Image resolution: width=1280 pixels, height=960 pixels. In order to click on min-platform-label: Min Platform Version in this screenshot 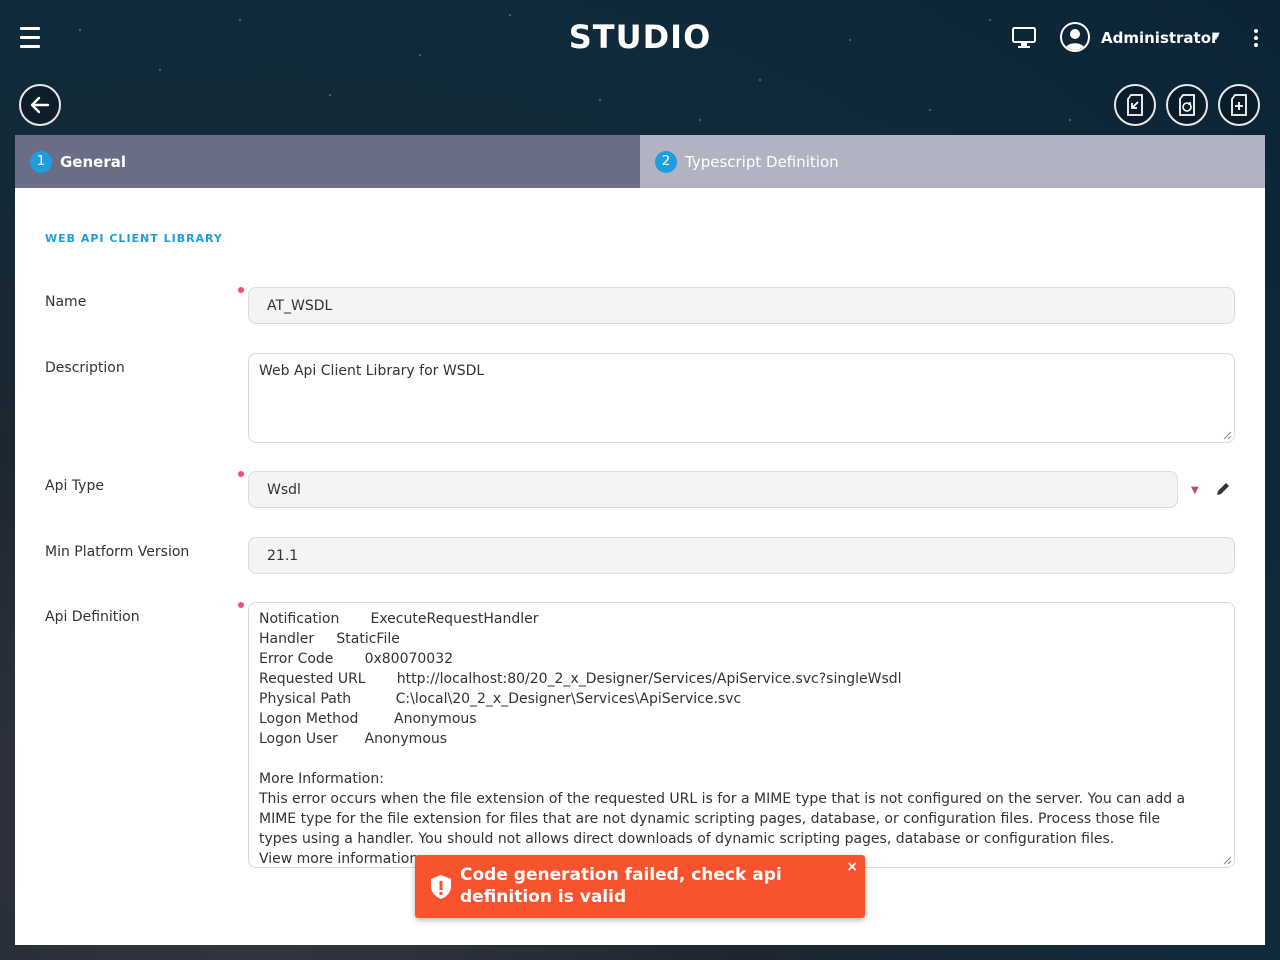, I will do `click(117, 552)`.